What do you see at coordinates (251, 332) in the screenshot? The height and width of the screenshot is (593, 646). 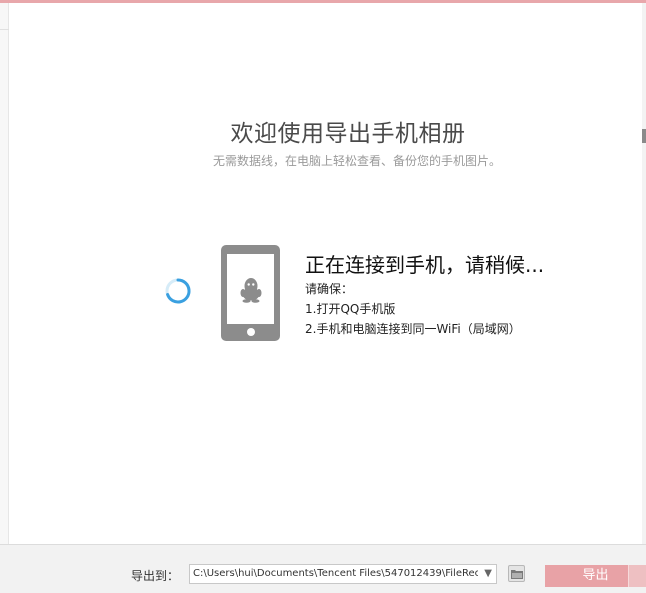 I see `phone-home-button` at bounding box center [251, 332].